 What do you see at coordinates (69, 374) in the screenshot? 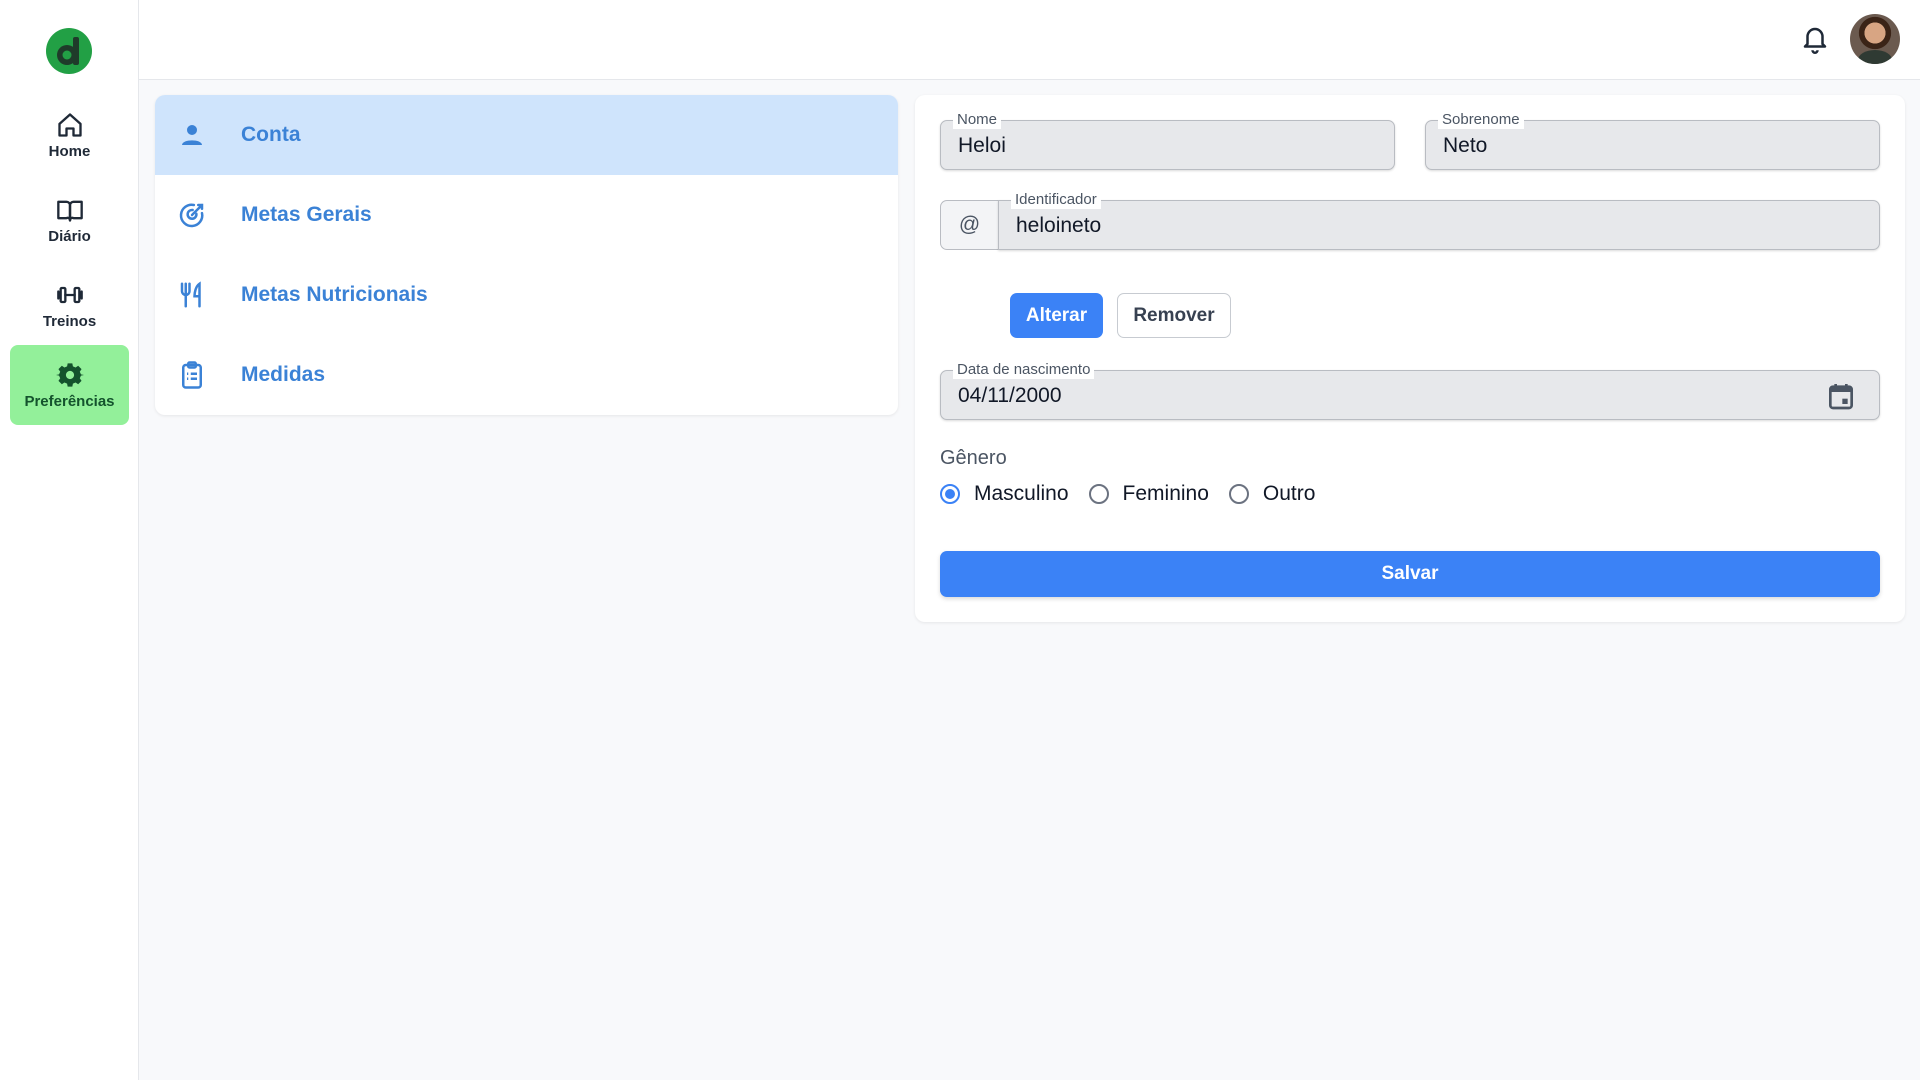
I see `gear-icon` at bounding box center [69, 374].